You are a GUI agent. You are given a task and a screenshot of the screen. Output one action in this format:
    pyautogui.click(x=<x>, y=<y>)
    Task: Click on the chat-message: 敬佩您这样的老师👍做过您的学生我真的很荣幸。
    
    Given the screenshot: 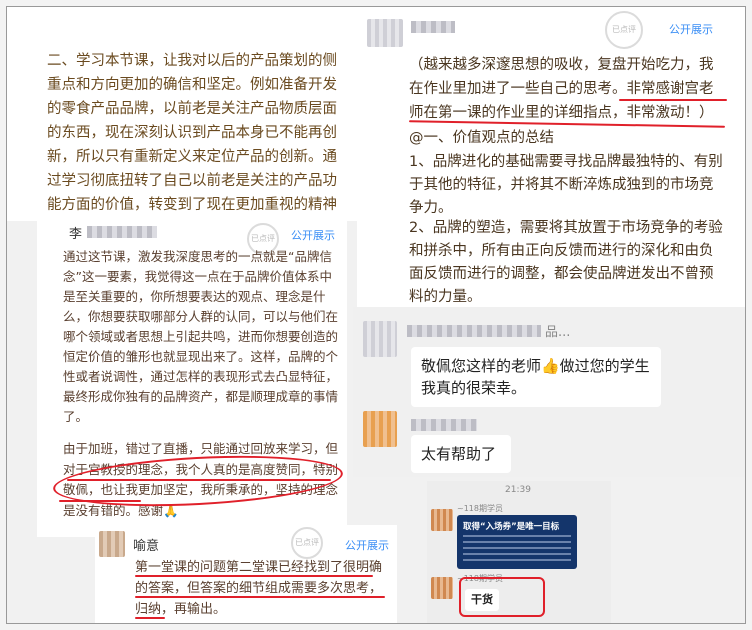 What is the action you would take?
    pyautogui.click(x=536, y=377)
    